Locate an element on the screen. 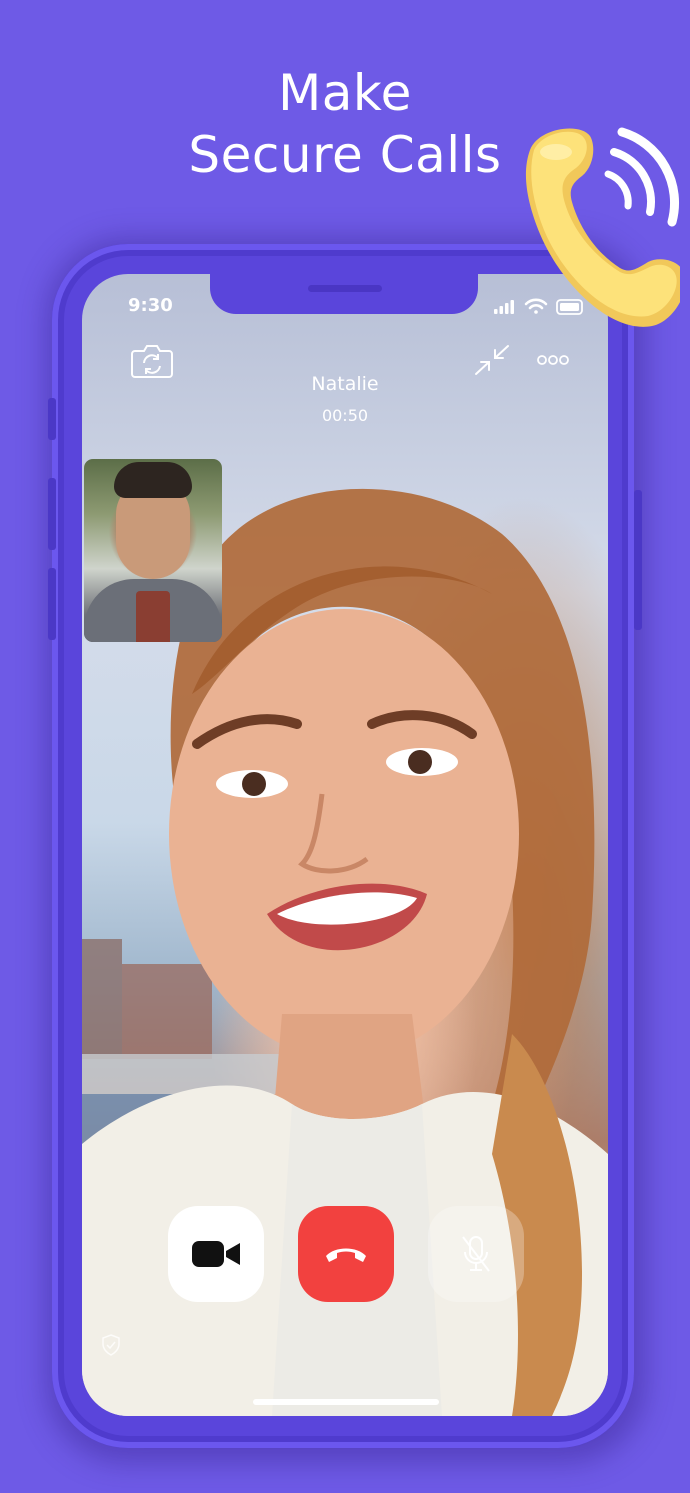  microphone-muted-icon is located at coordinates (476, 1254).